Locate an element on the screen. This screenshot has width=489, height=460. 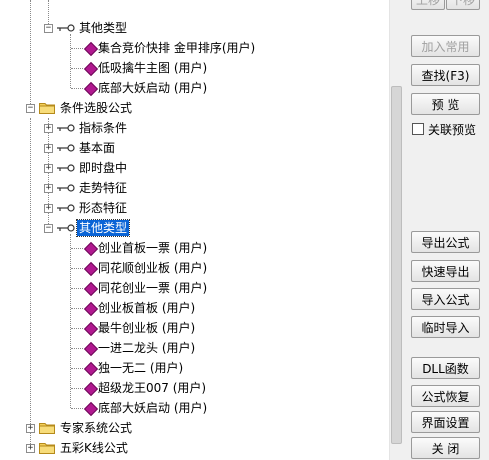
restore-formula-button: 公式恢复 is located at coordinates (445, 396).